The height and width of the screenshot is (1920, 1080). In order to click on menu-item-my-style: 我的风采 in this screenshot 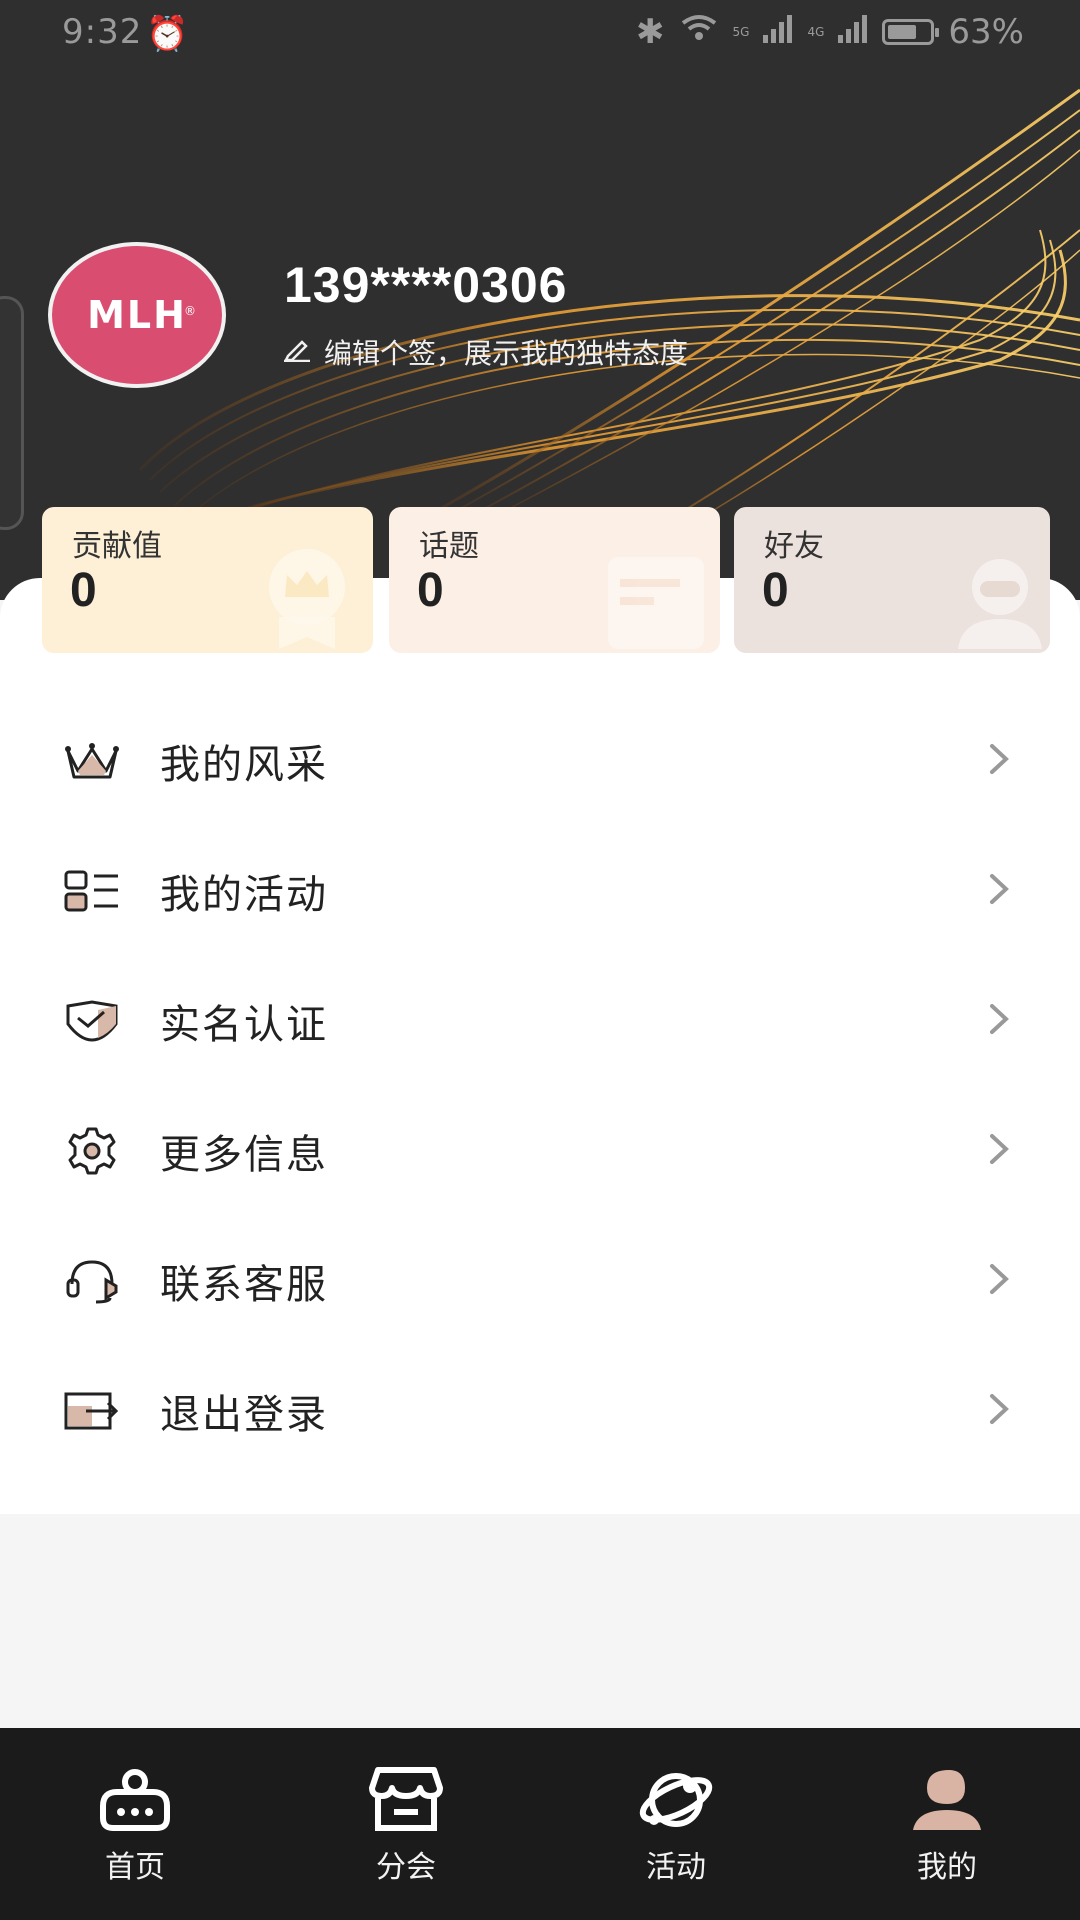, I will do `click(540, 761)`.